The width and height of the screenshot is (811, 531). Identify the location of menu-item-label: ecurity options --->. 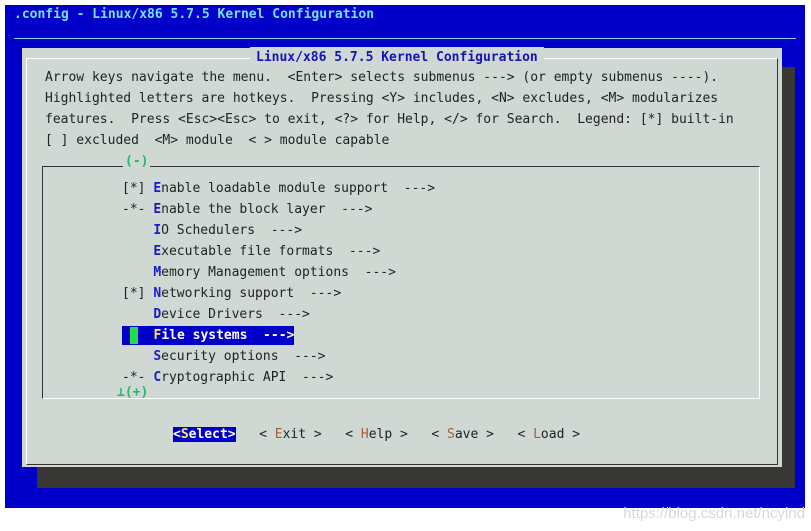
(243, 356).